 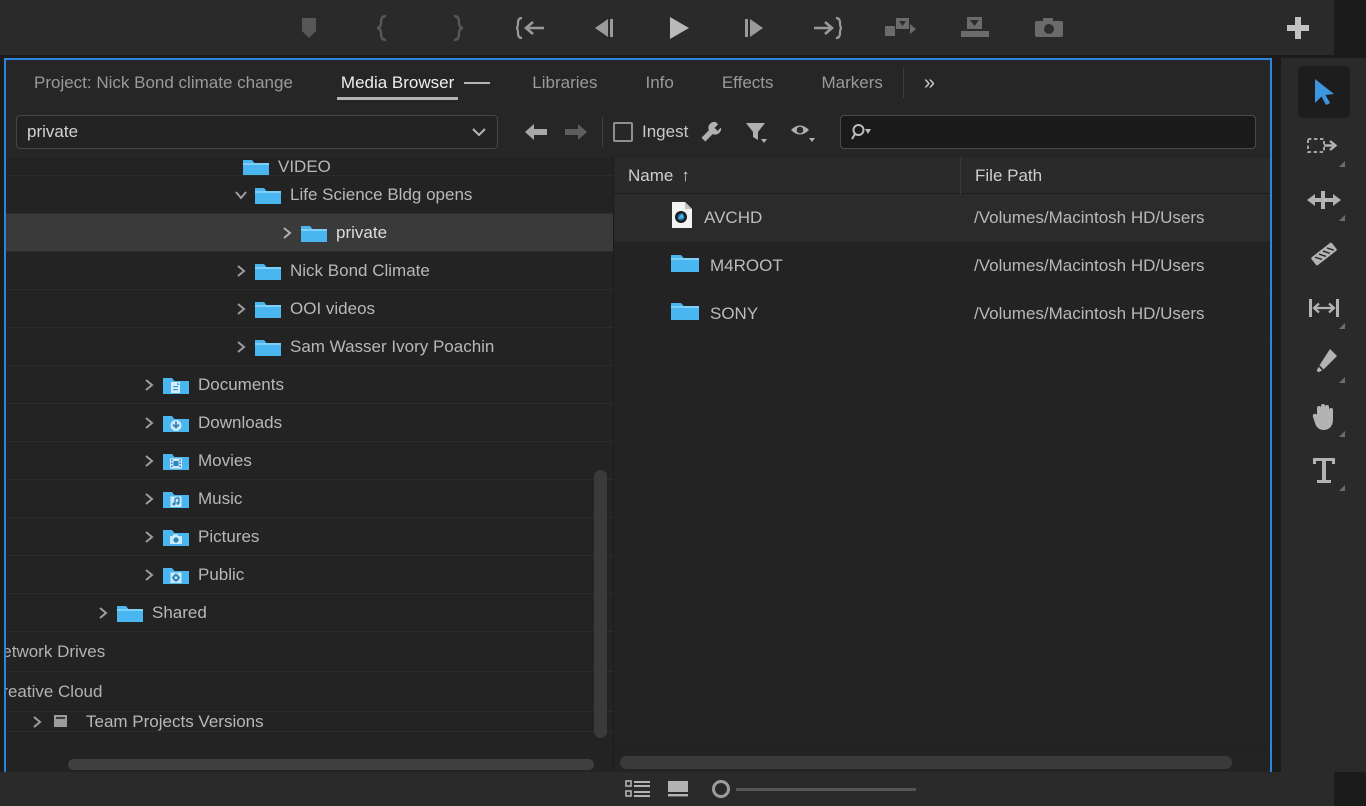 I want to click on pen-tool, so click(x=1324, y=362).